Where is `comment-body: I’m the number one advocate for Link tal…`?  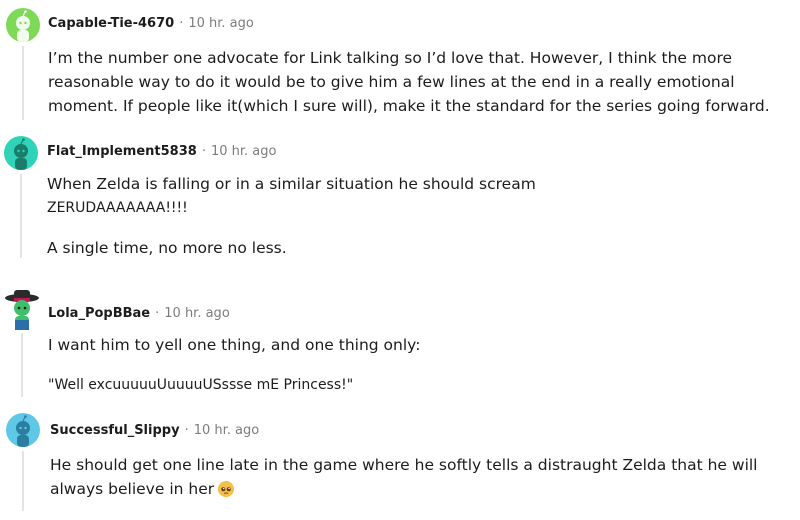 comment-body: I’m the number one advocate for Link tal… is located at coordinates (422, 82).